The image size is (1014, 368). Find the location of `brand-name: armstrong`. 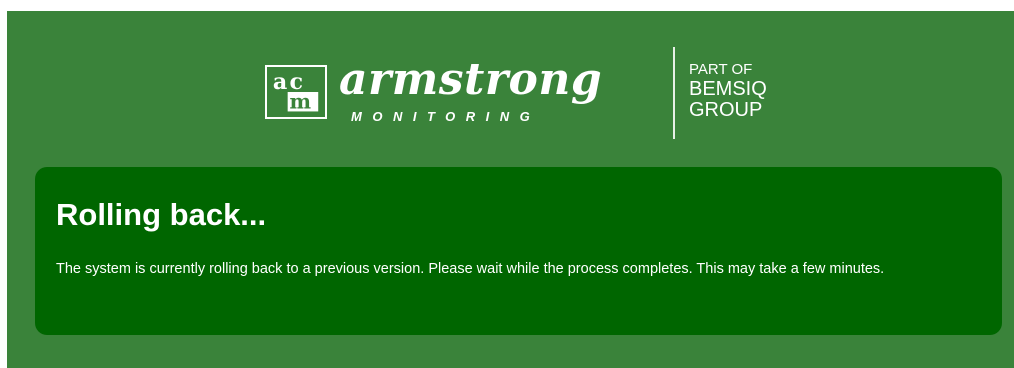

brand-name: armstrong is located at coordinates (471, 79).